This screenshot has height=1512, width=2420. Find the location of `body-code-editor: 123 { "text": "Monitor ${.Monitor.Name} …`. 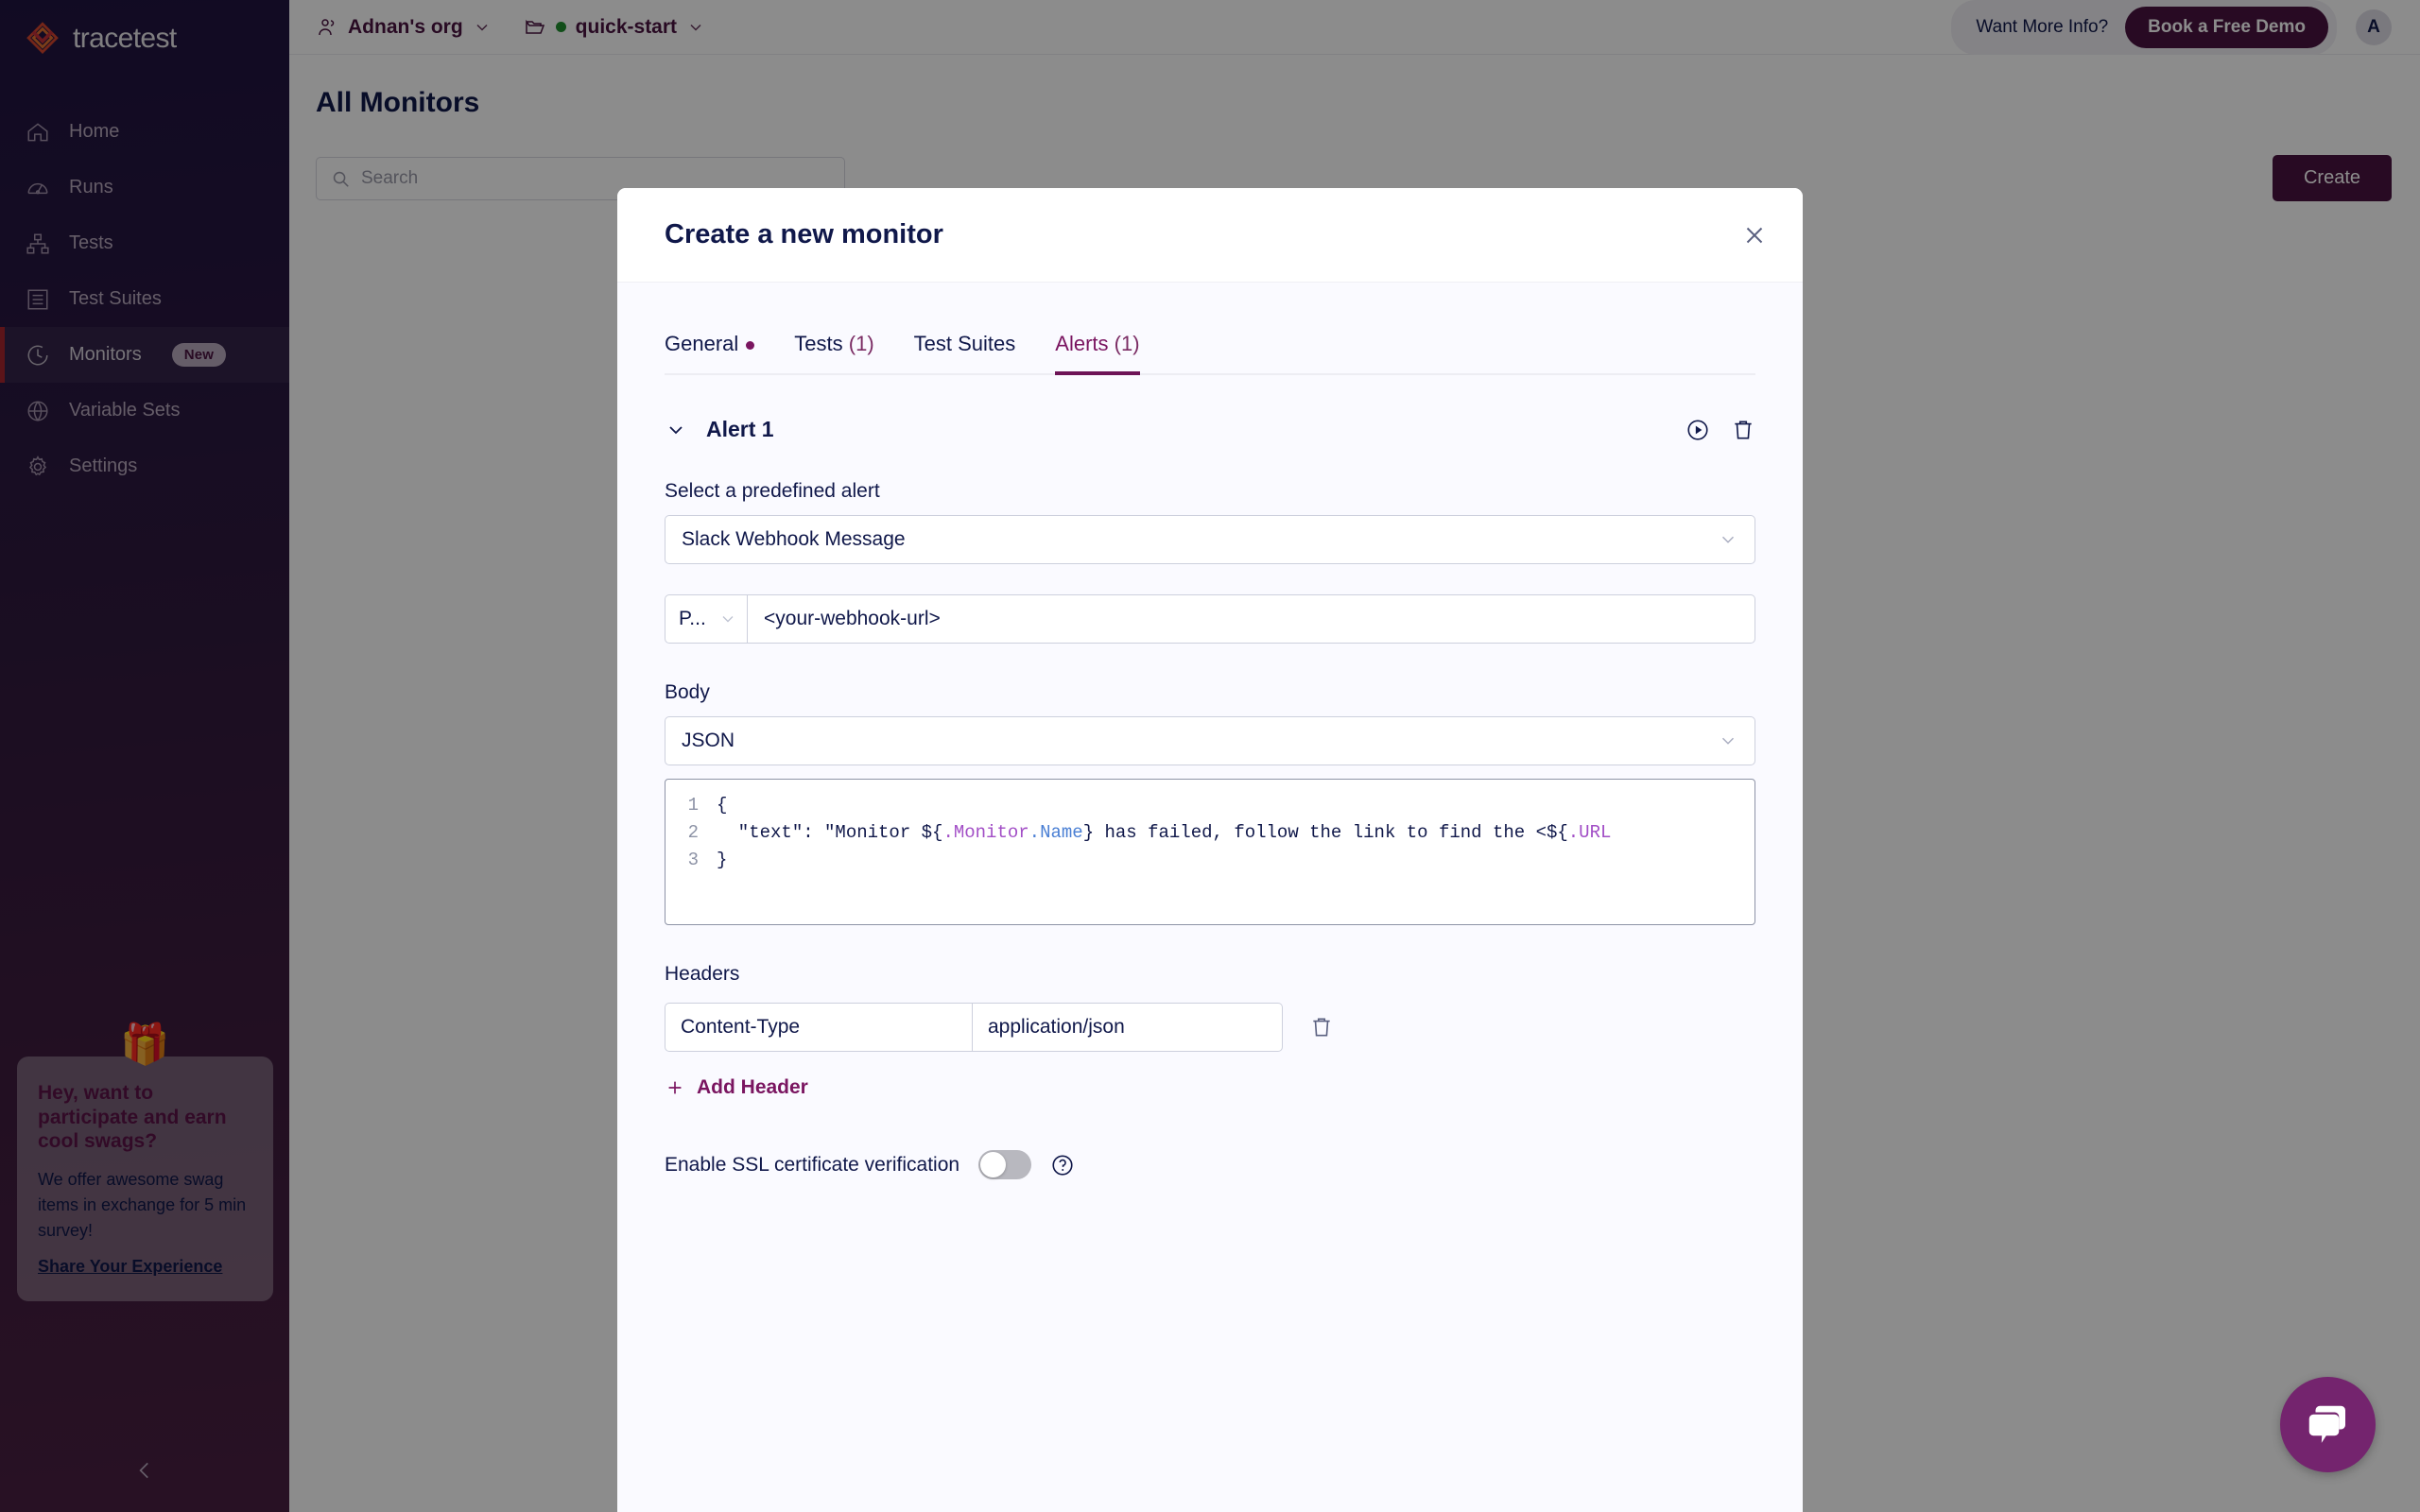

body-code-editor: 123 { "text": "Monitor ${.Monitor.Name} … is located at coordinates (1210, 852).